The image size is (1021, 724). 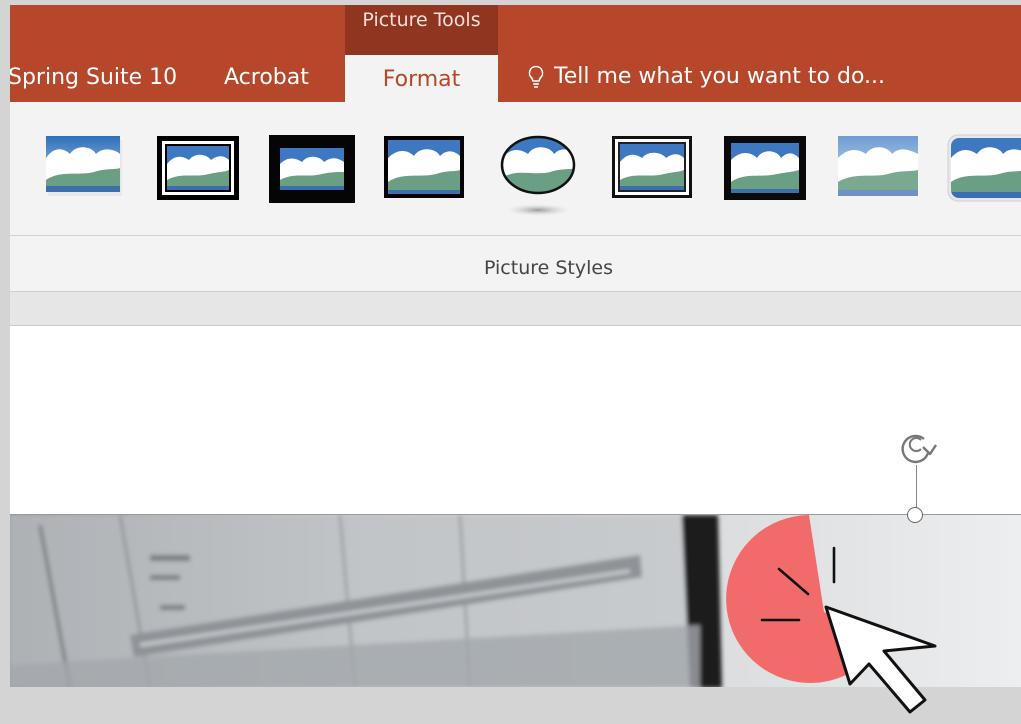 I want to click on gallery-divider, so click(x=515, y=235).